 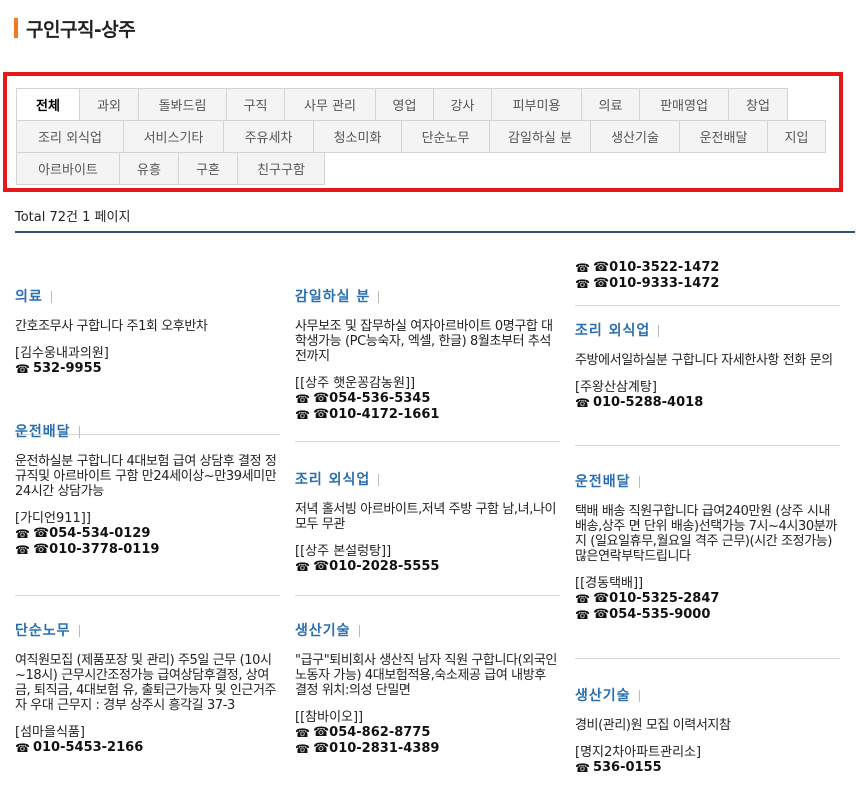 I want to click on listing-phone: ☎ 010-5288-4018, so click(x=639, y=402).